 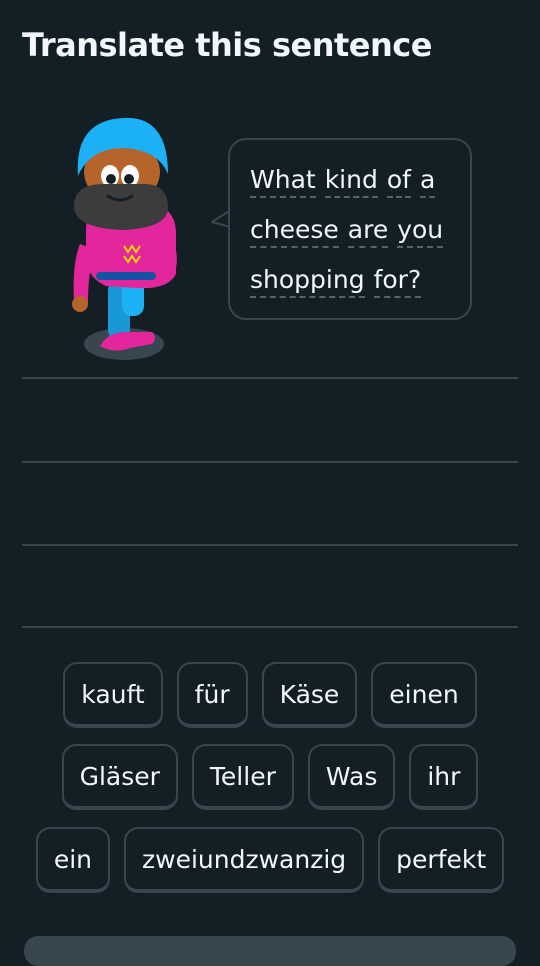 I want to click on word-bank-row: kauft für Käse einen, so click(x=270, y=695).